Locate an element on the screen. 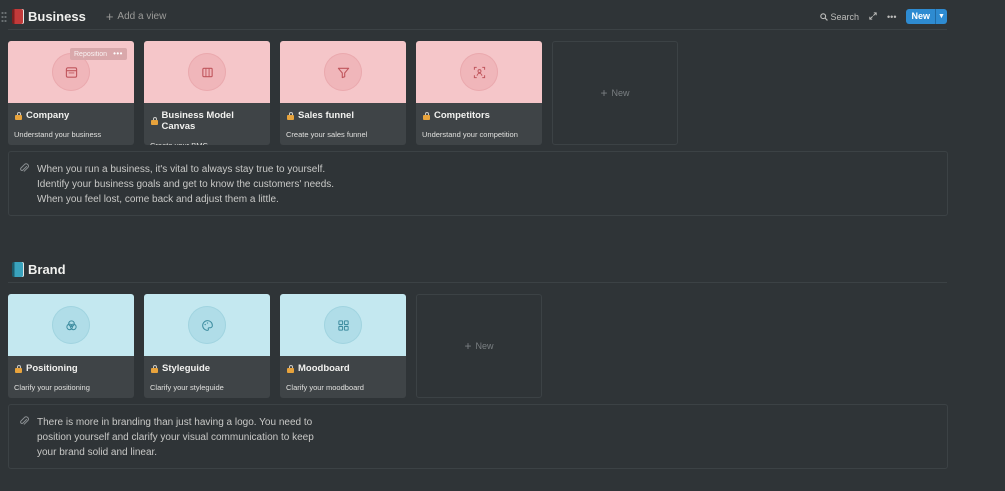 The image size is (1005, 491). card-positioning: Positioning Clarify your positioning is located at coordinates (71, 346).